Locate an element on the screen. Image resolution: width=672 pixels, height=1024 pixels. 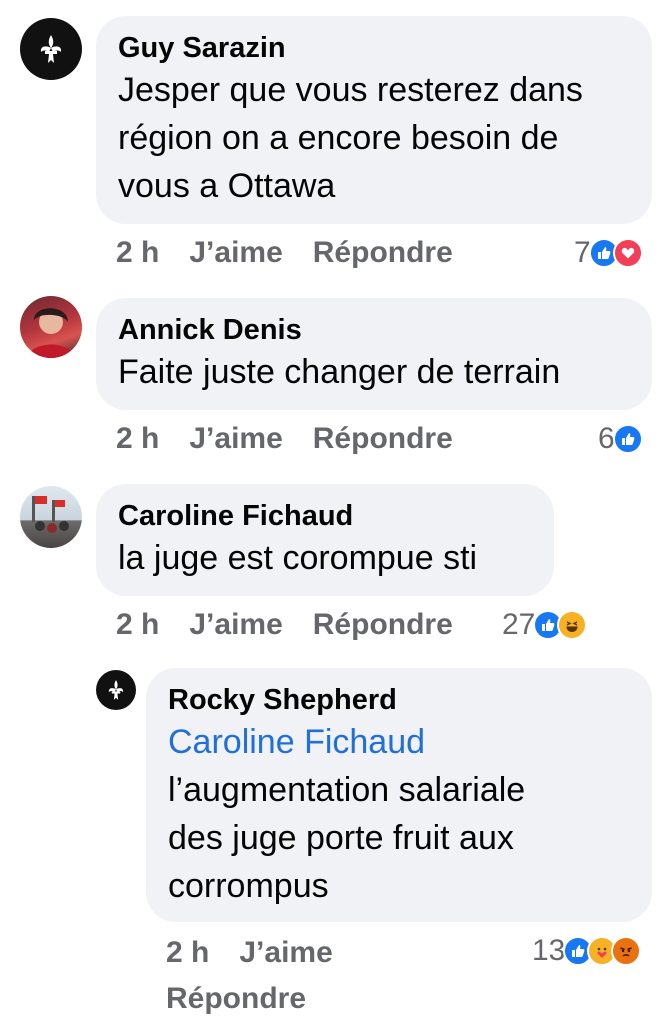
reaction-summary: 27 is located at coordinates (545, 625).